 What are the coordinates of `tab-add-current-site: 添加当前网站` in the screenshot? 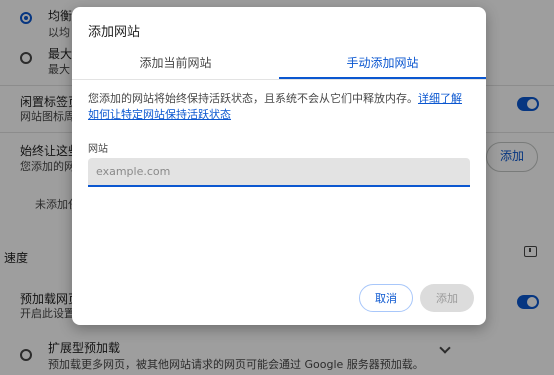 It's located at (175, 63).